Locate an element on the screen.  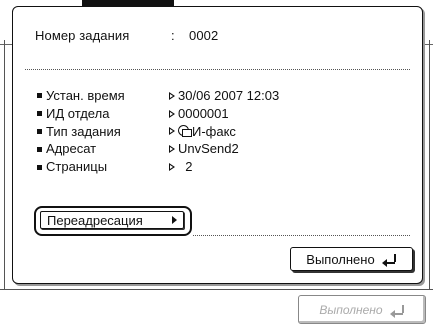
detail-value: 0000001 is located at coordinates (203, 113).